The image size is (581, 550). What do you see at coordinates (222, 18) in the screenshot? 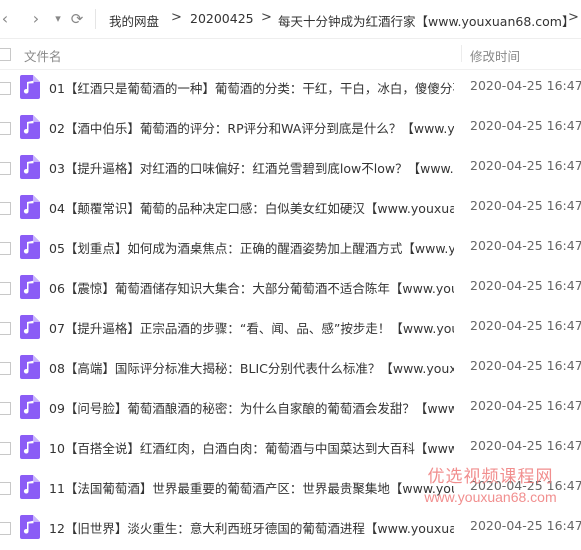
I see `breadcrumb-folder: 20200425` at bounding box center [222, 18].